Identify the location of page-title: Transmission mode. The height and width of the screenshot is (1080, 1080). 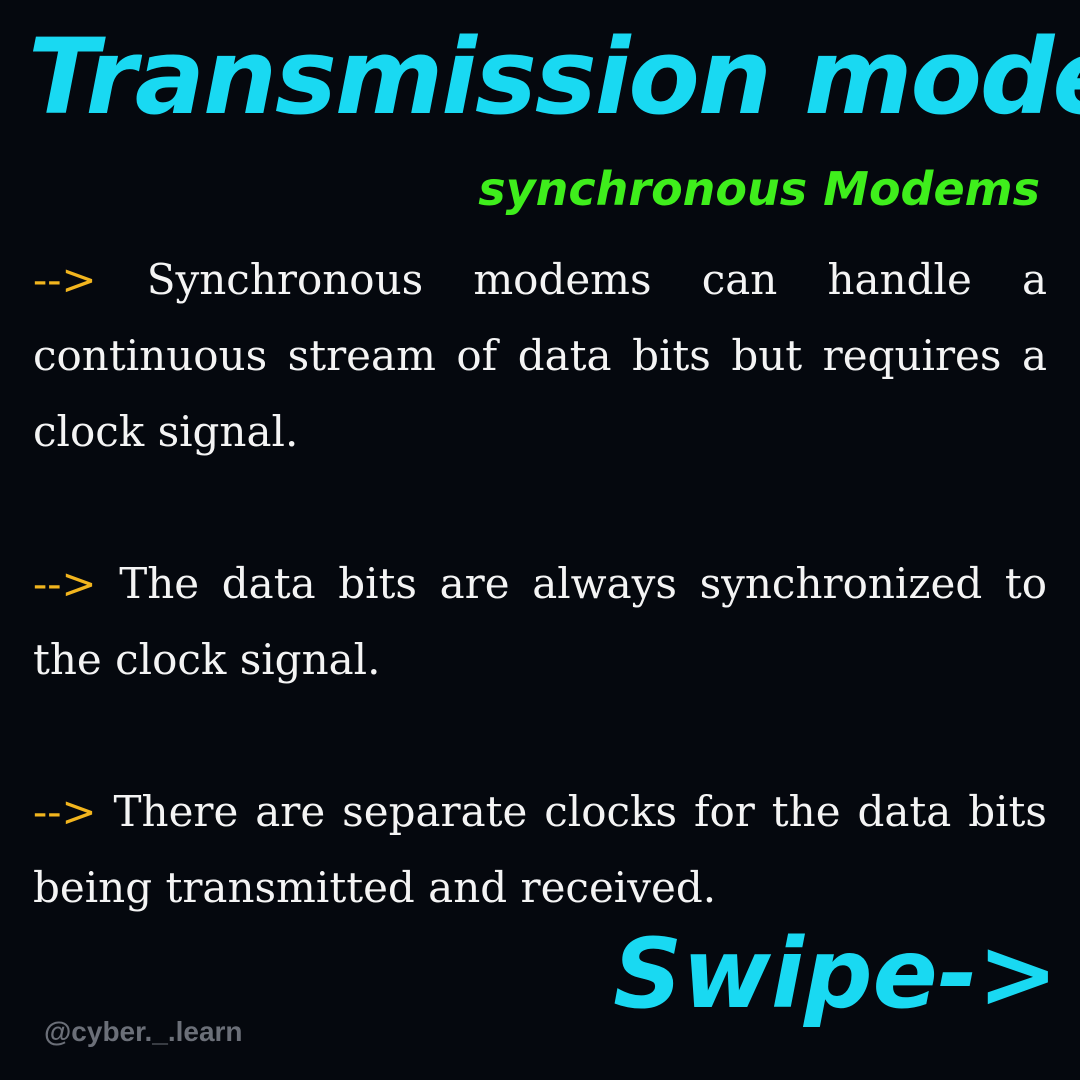
(554, 77).